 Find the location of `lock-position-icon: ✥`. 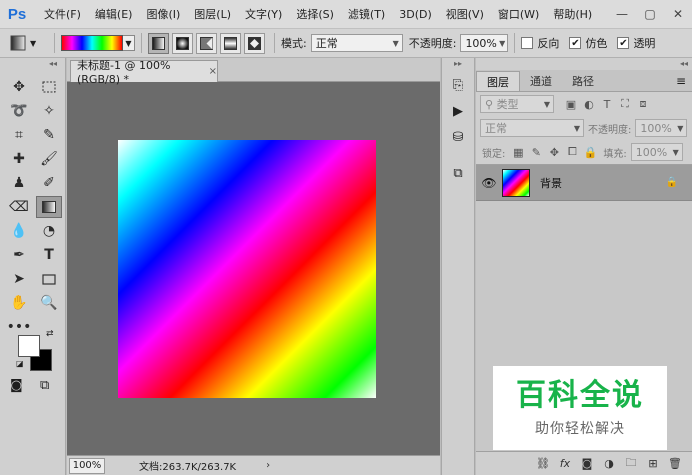

lock-position-icon: ✥ is located at coordinates (554, 152).